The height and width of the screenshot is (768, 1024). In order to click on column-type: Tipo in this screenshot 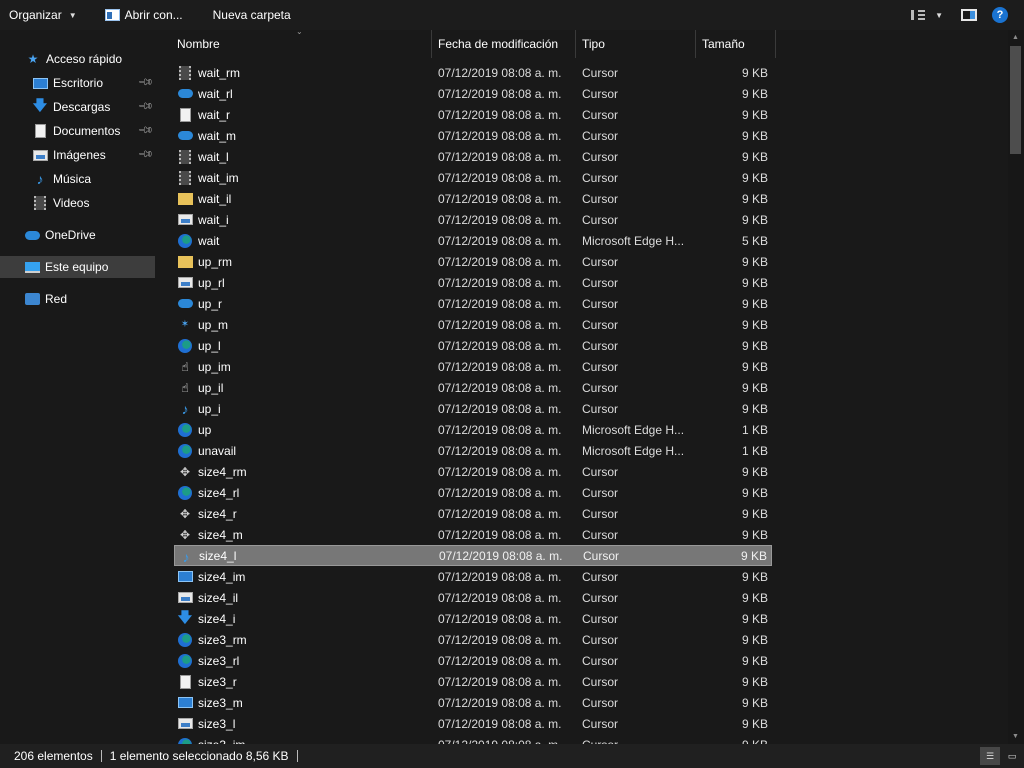, I will do `click(636, 44)`.